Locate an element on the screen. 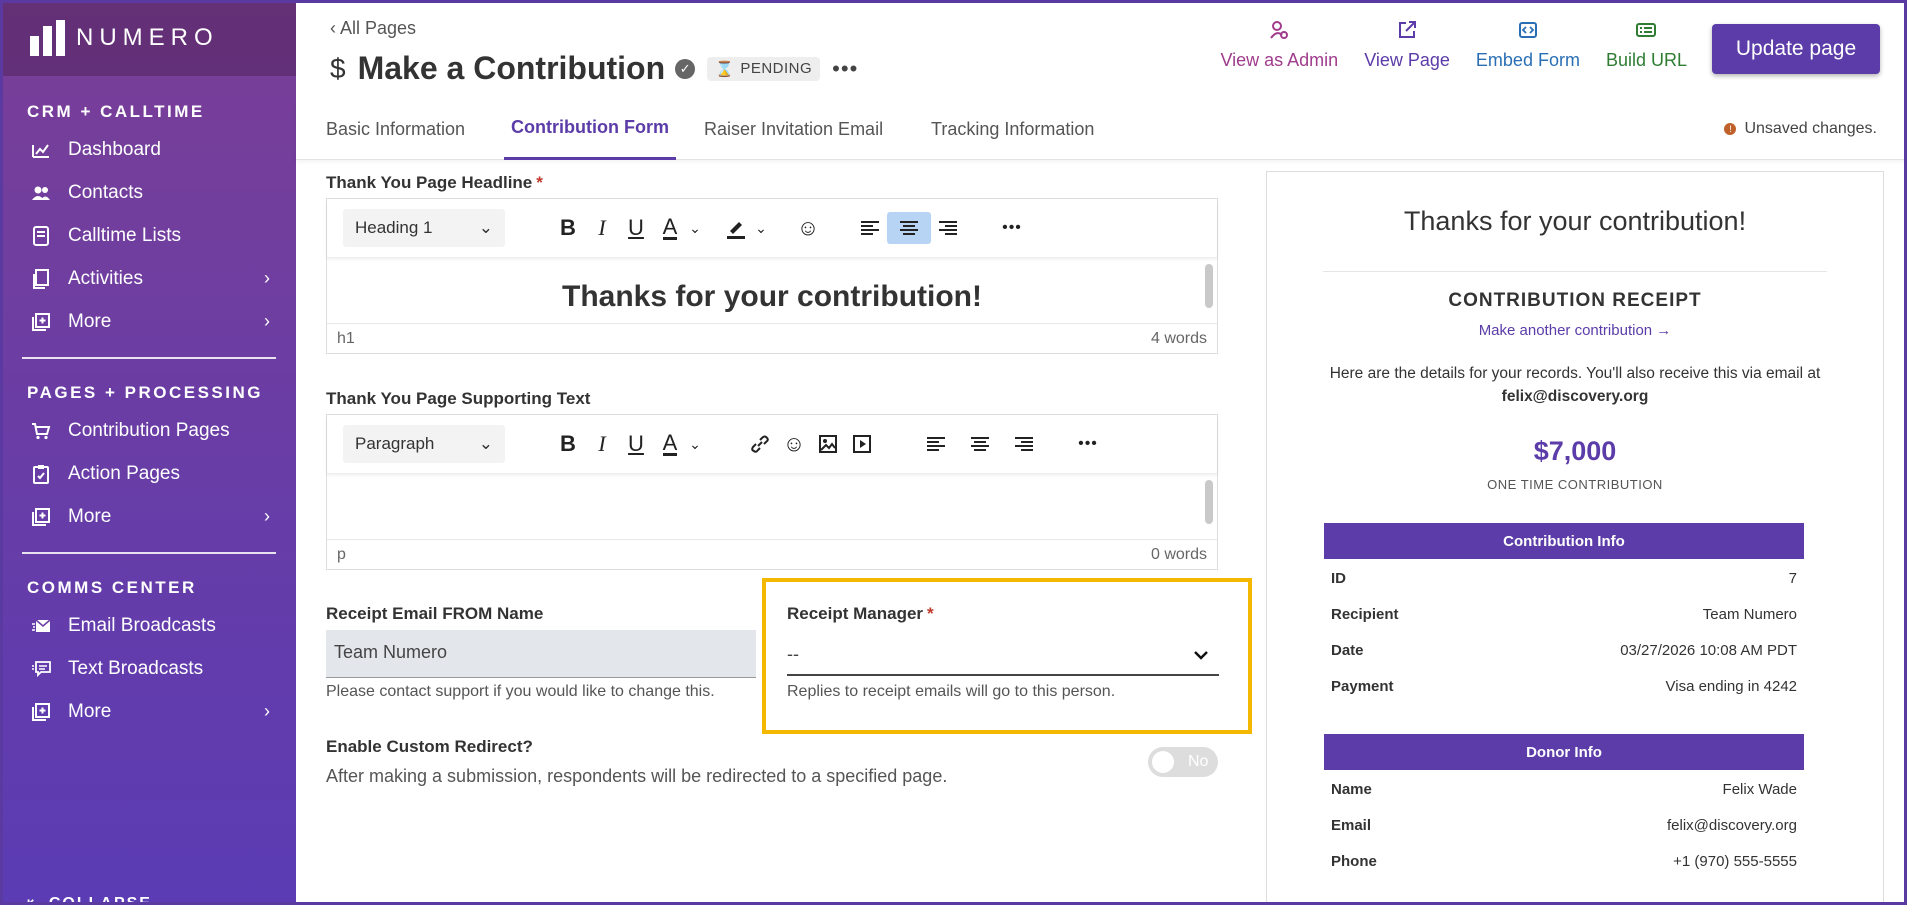  admin-user-icon is located at coordinates (1279, 32).